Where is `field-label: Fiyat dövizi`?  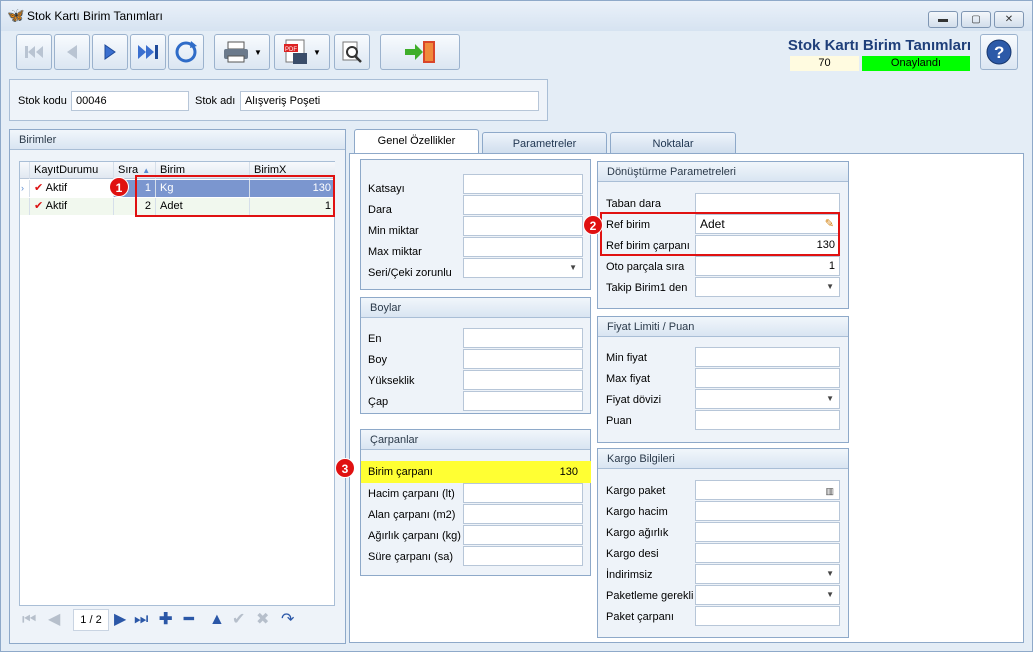
field-label: Fiyat dövizi is located at coordinates (634, 400).